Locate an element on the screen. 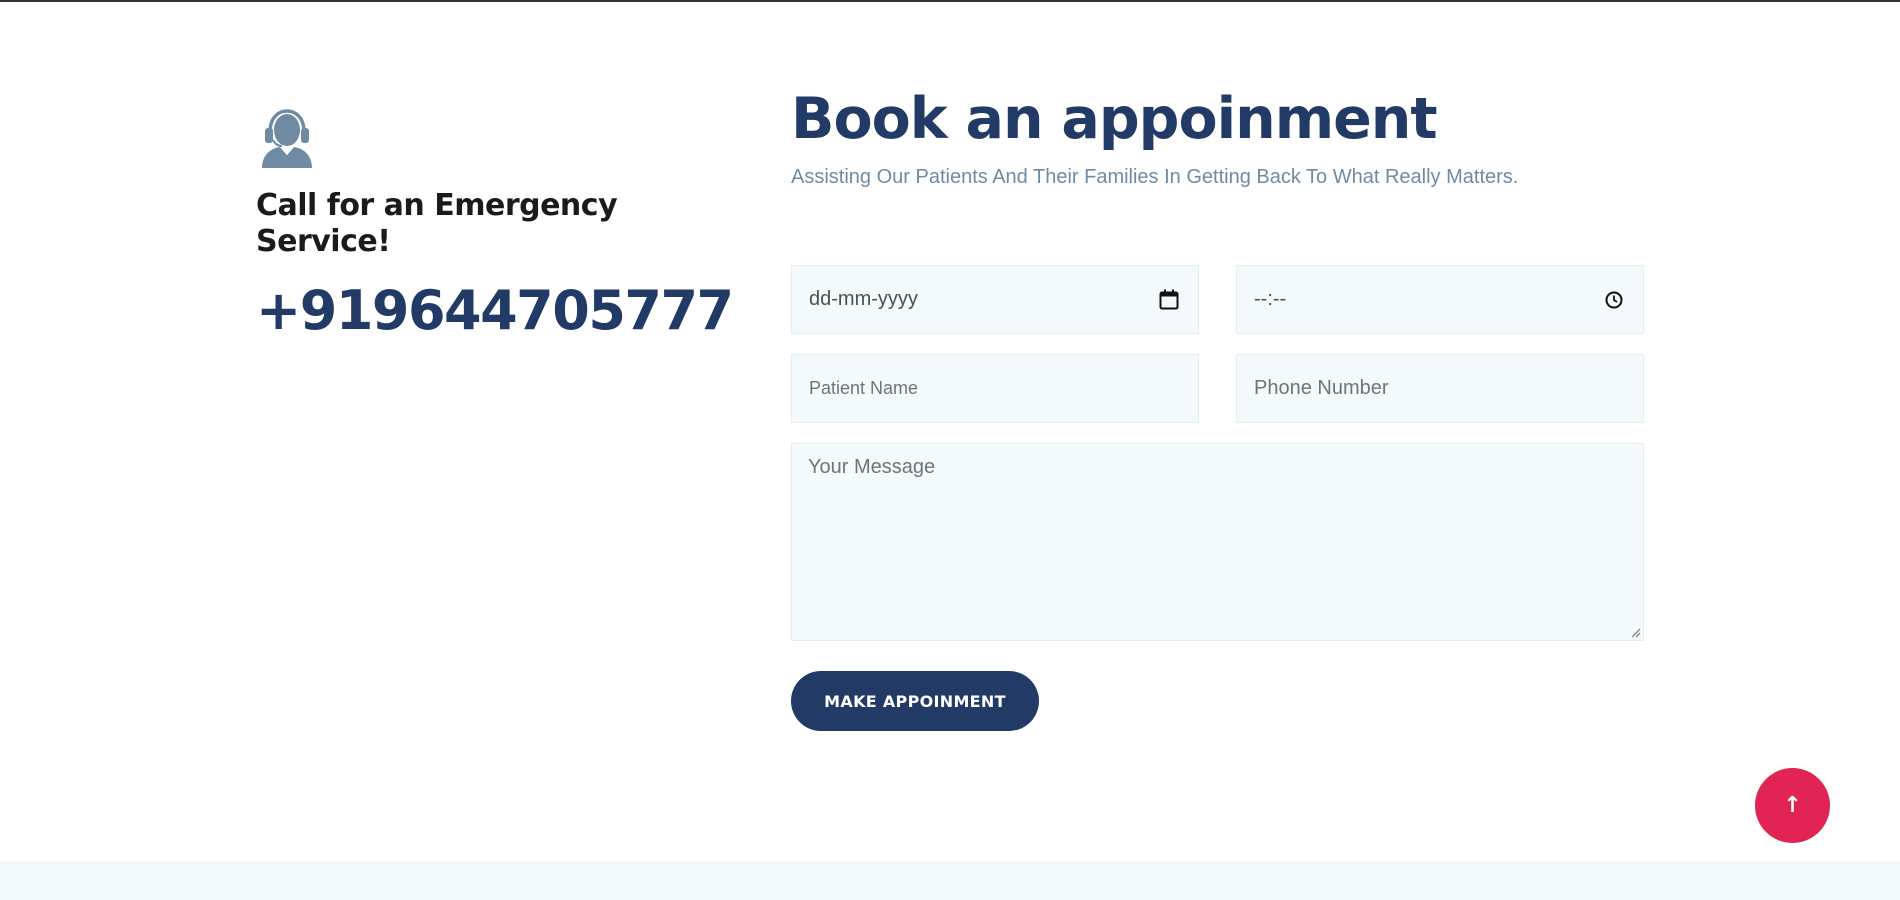 This screenshot has height=900, width=1900. clock-icon is located at coordinates (1614, 300).